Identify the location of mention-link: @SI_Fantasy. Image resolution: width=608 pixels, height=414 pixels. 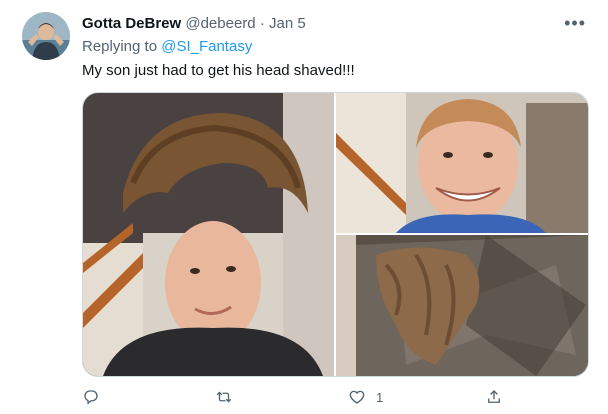
(206, 46).